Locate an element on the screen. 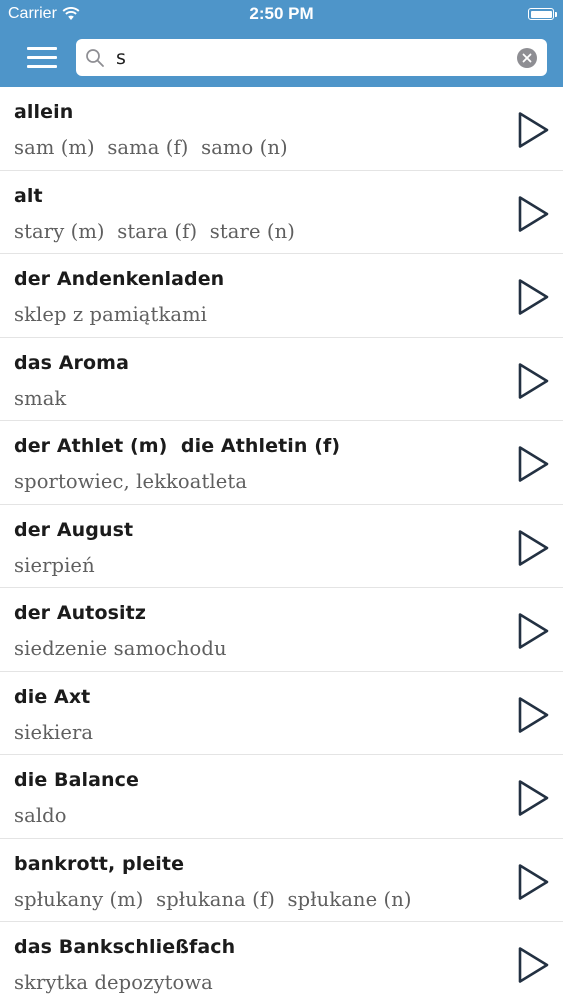  entry-translation: spłukany (m) spłukana (f) spłukane (n) is located at coordinates (213, 899).